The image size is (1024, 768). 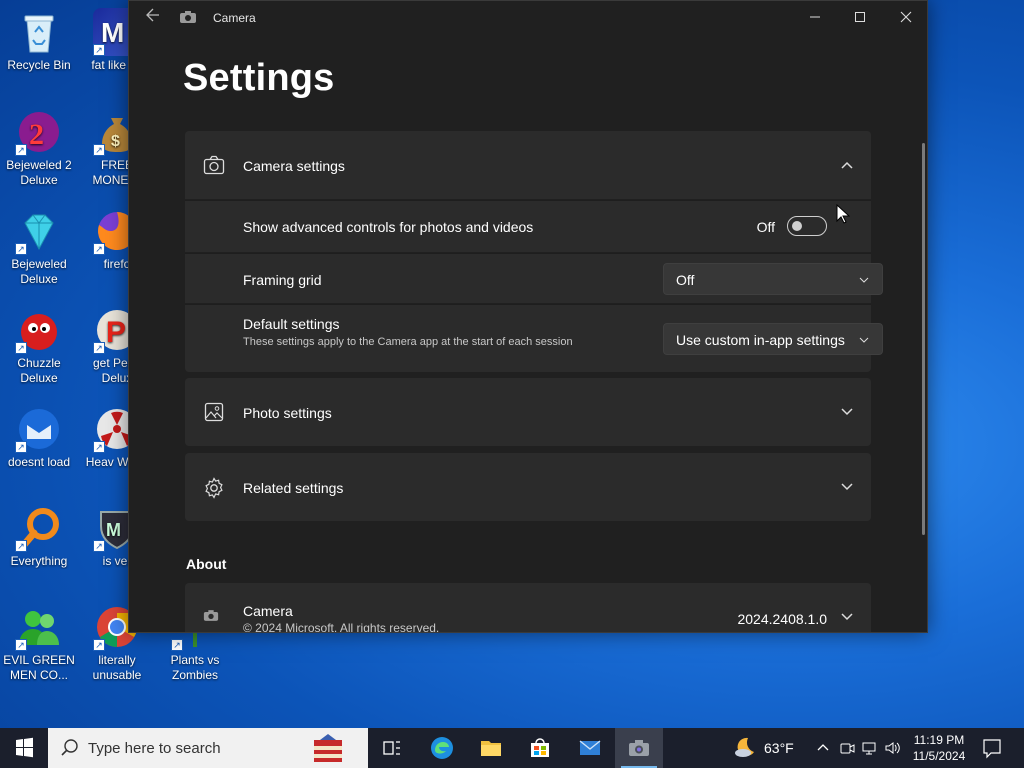 I want to click on recycle-bin-icon, so click(x=39, y=32).